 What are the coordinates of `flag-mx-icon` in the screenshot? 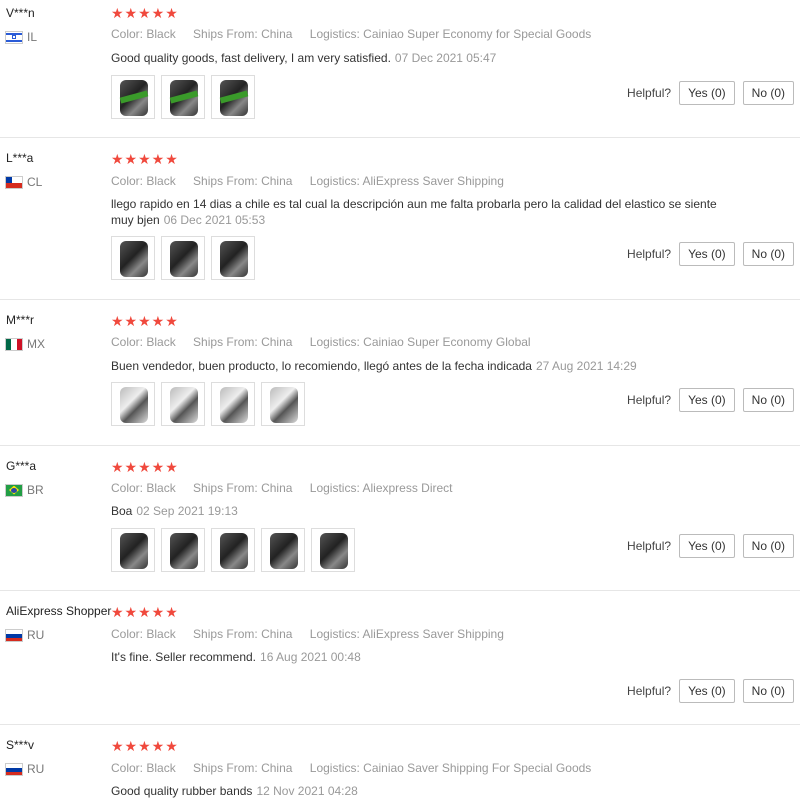 It's located at (14, 344).